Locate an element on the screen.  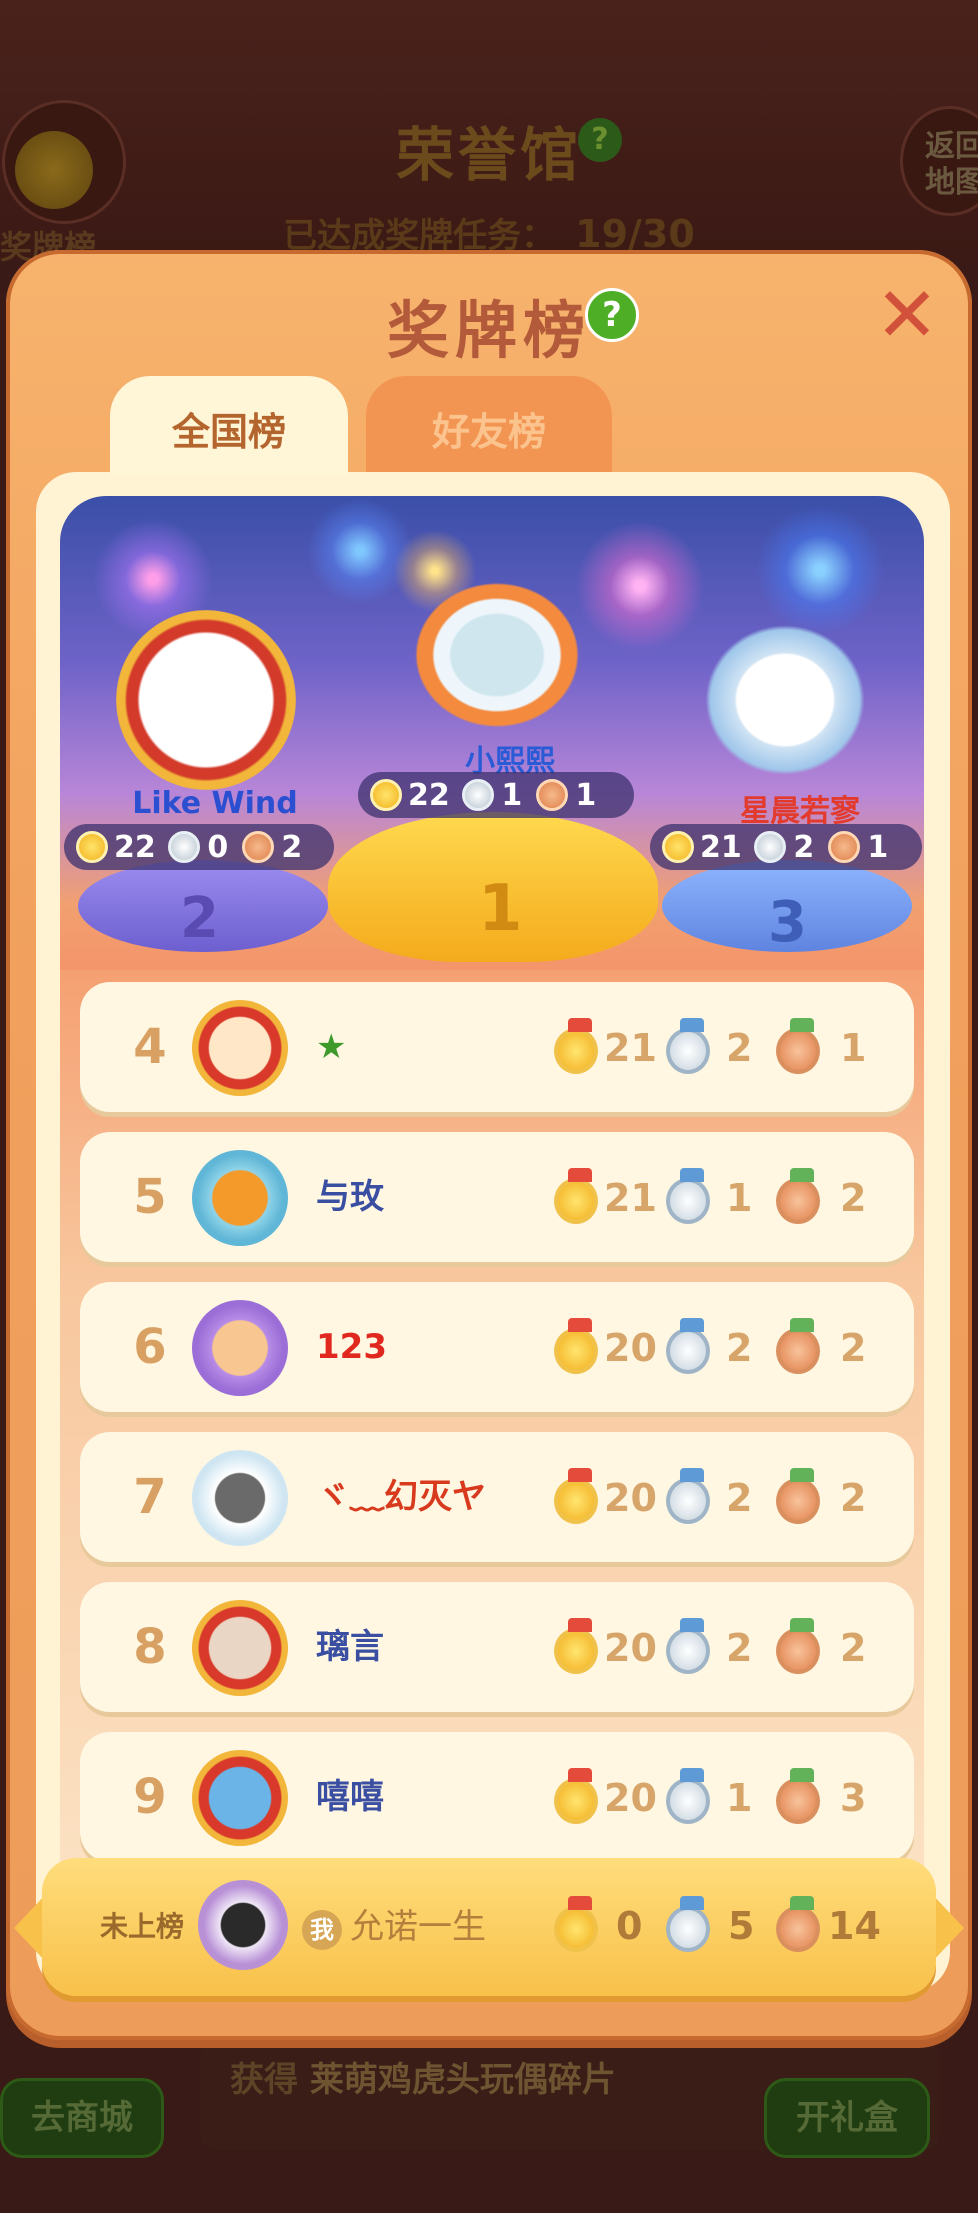
podium-name-second: Like Wind is located at coordinates (215, 803).